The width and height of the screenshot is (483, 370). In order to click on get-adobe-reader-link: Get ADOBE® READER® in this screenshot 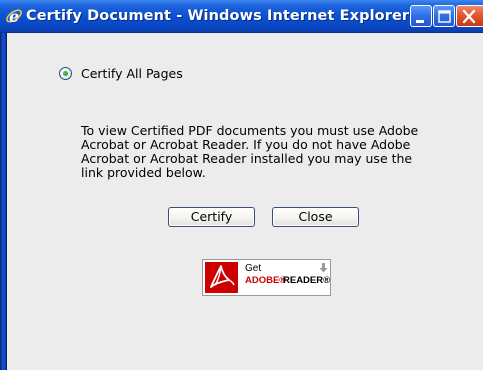, I will do `click(266, 277)`.